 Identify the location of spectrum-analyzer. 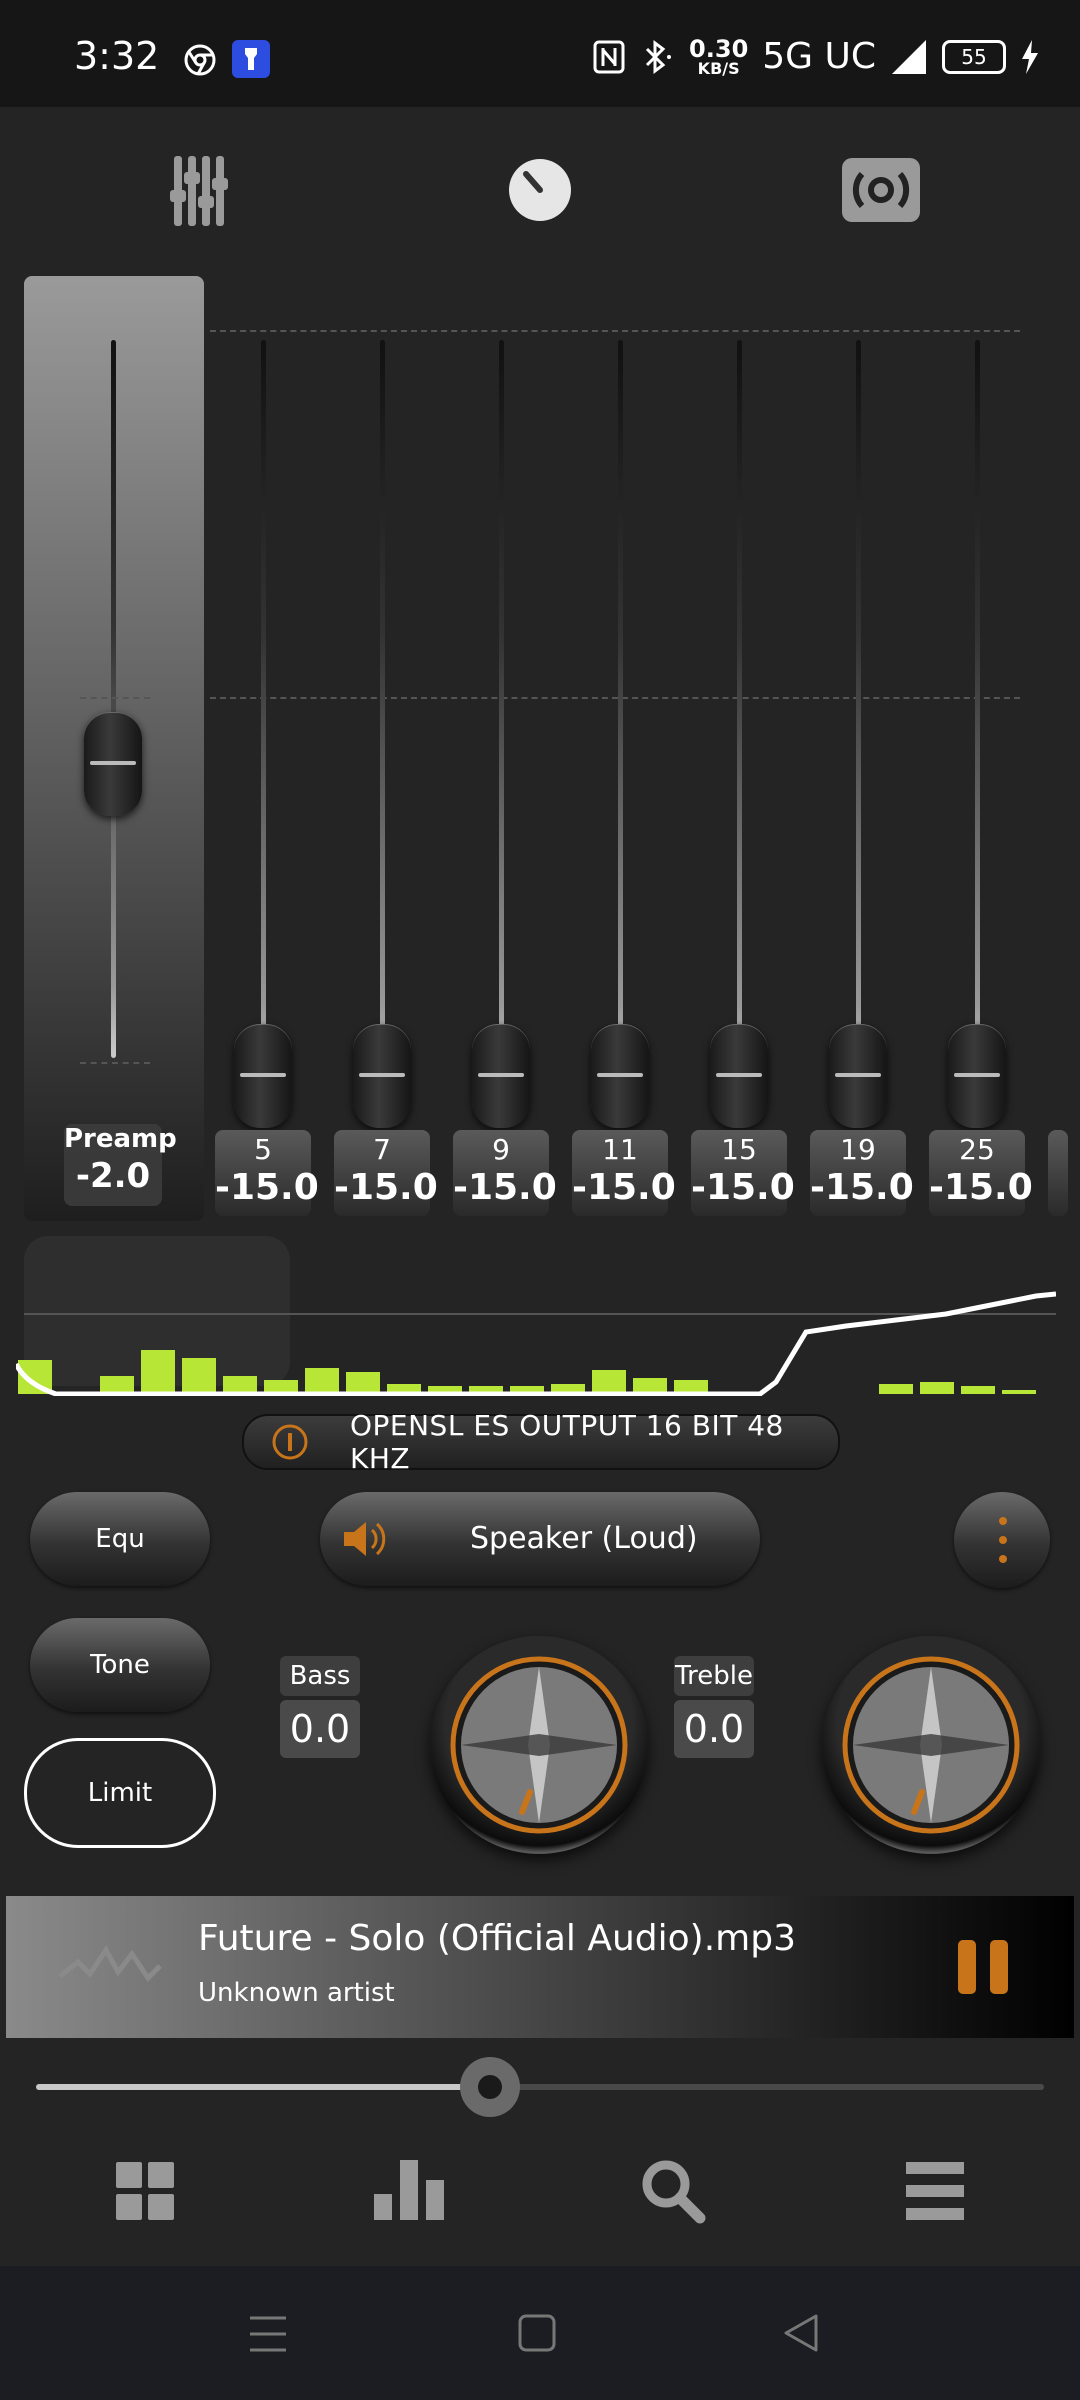
(536, 1316).